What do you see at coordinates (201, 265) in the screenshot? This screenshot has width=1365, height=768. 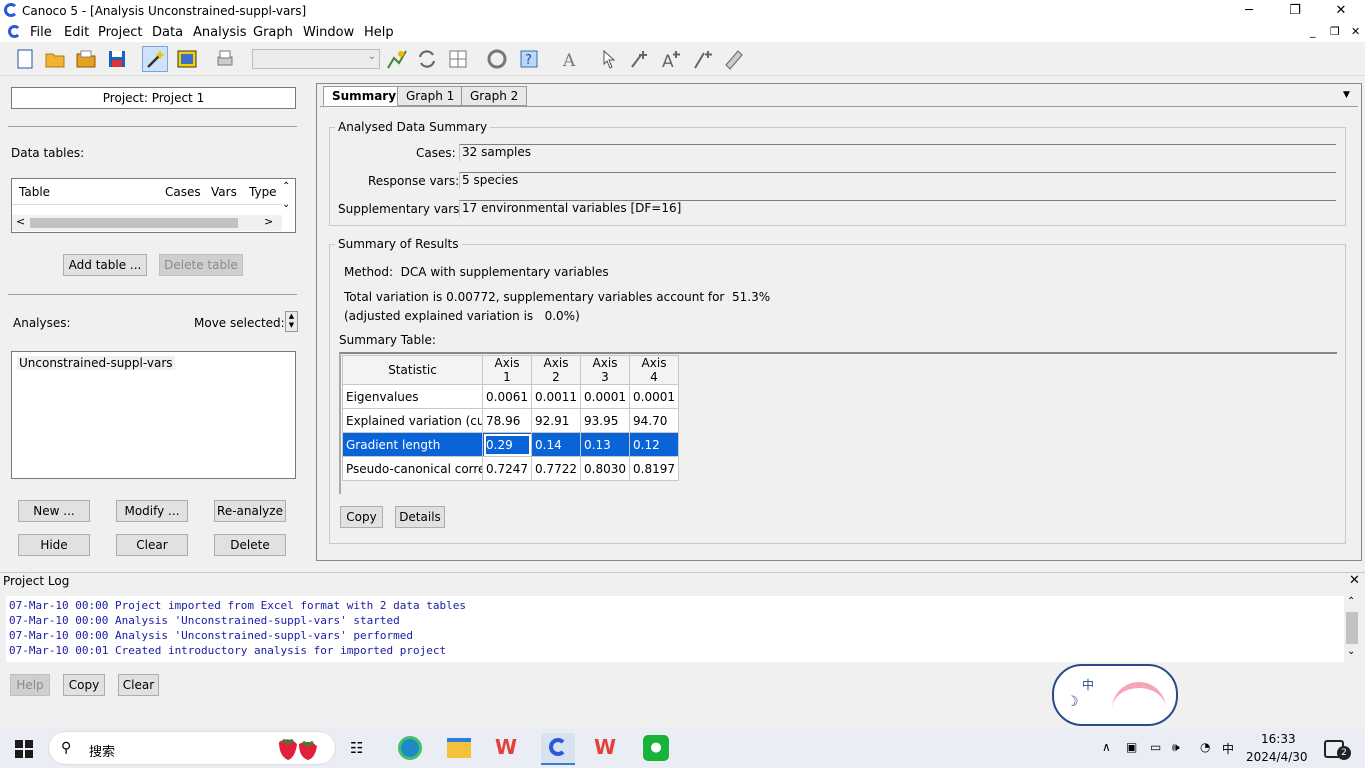 I see `delete-table-button: Delete table` at bounding box center [201, 265].